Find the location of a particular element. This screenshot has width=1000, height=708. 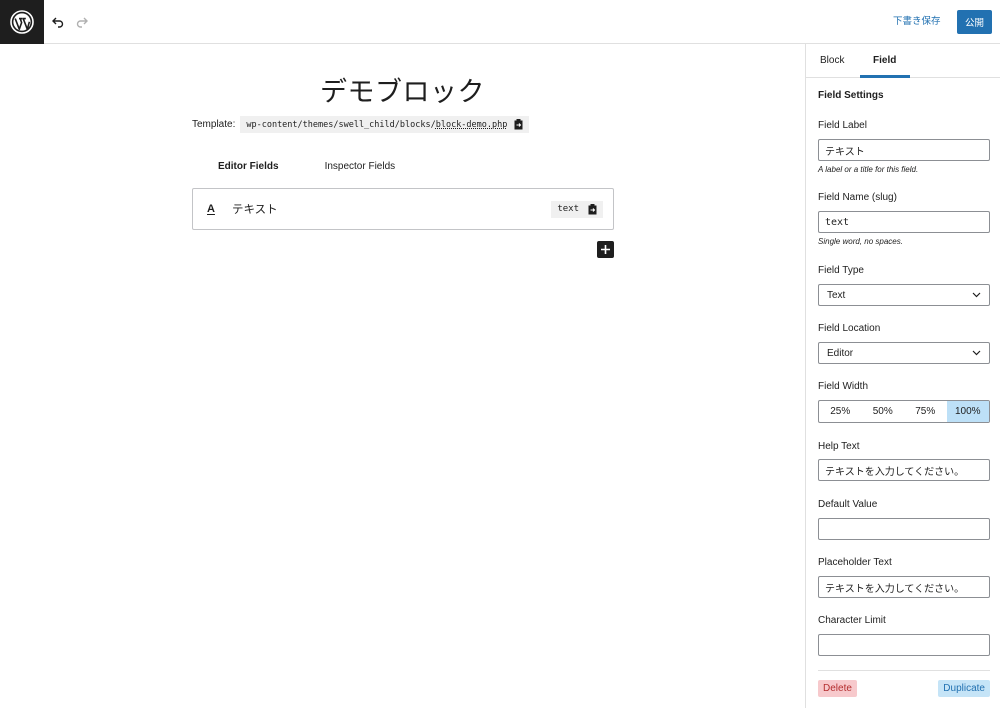

plus-icon is located at coordinates (605, 249).